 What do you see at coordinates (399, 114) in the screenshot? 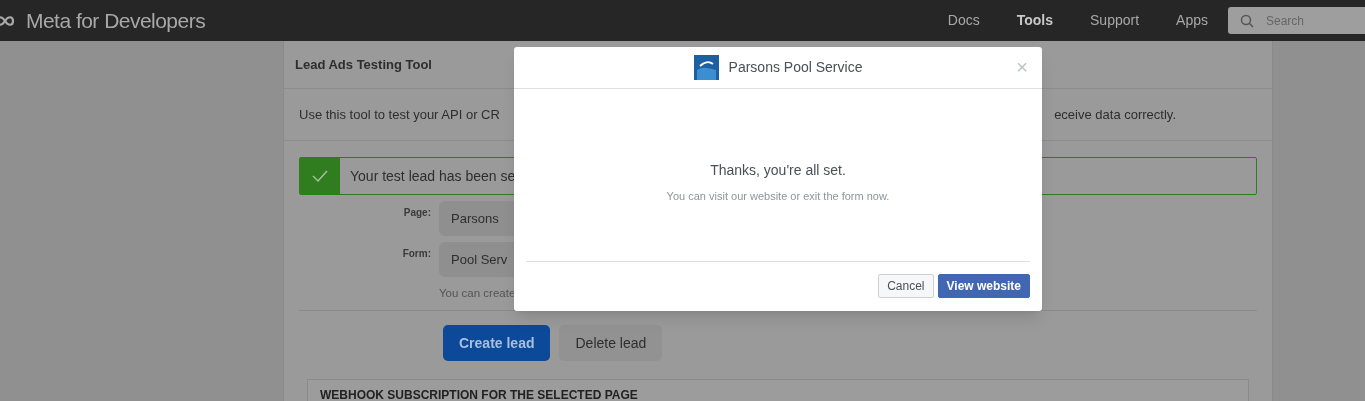
I see `description-text: Use this tool to test your API or CR` at bounding box center [399, 114].